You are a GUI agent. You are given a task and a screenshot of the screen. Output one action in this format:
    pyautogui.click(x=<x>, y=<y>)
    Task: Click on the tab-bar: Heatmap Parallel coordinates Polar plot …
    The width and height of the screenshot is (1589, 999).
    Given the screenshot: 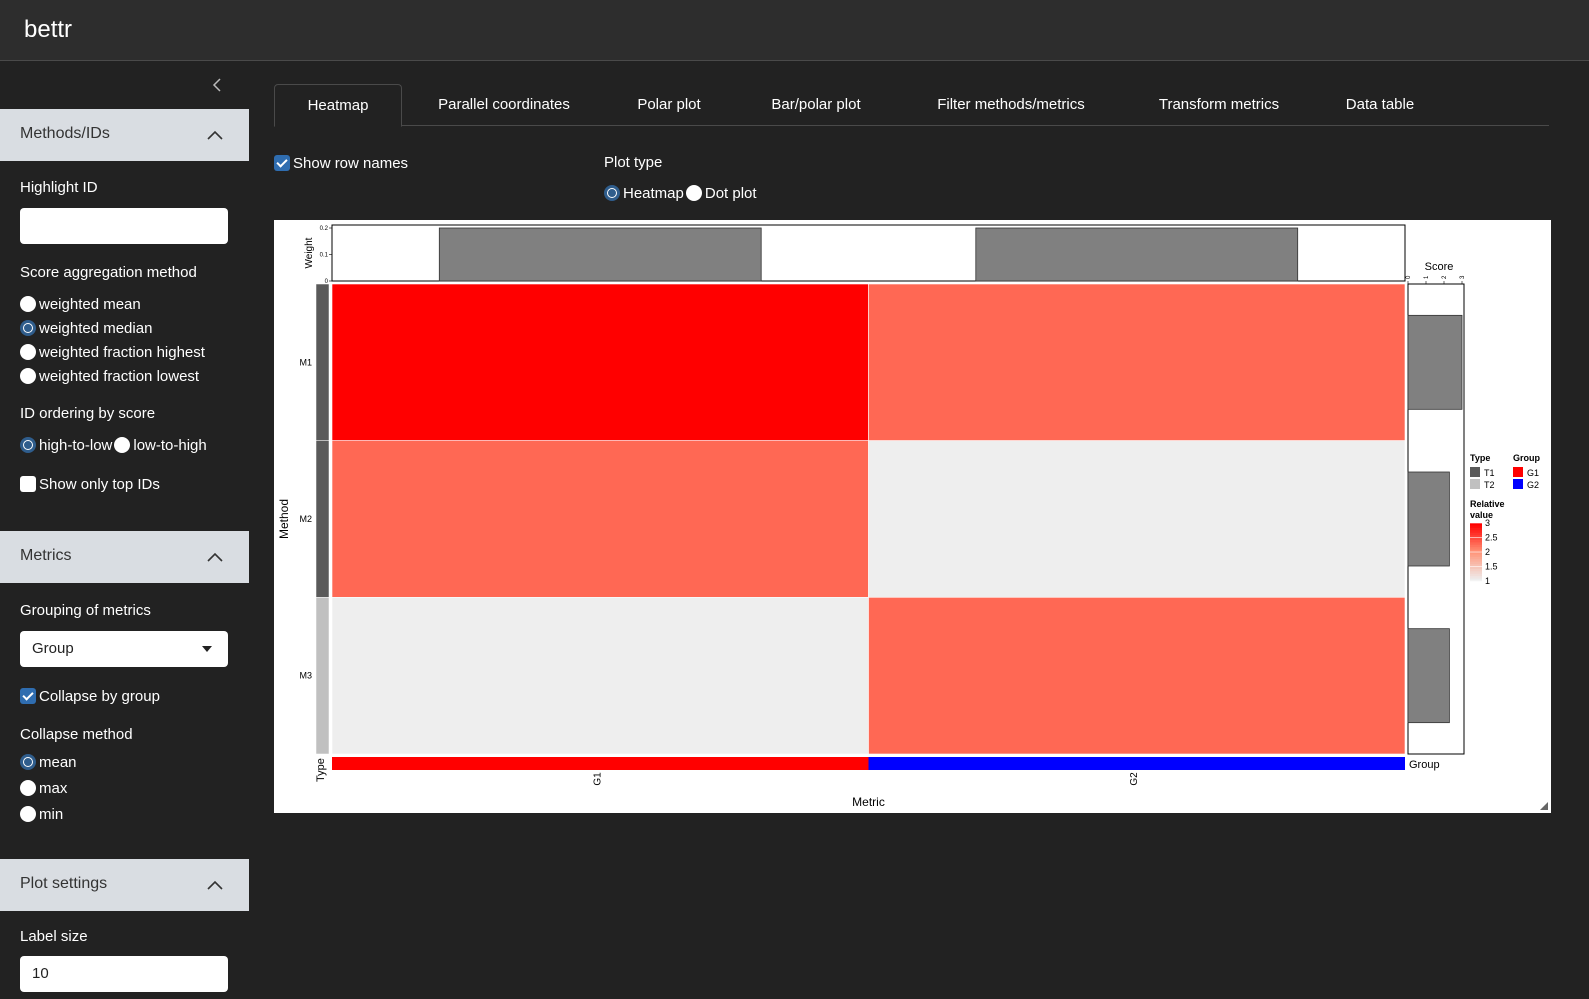 What is the action you would take?
    pyautogui.click(x=911, y=105)
    